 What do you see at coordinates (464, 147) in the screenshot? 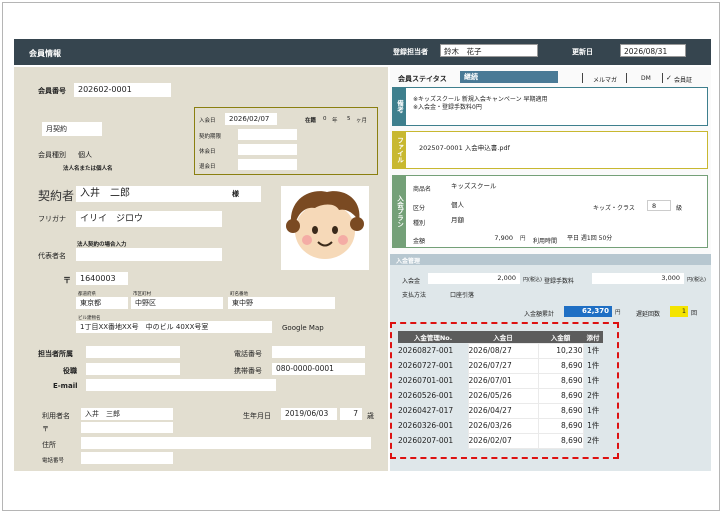
I see `attached-file-link: 202507-0001 入会申込書.pdf` at bounding box center [464, 147].